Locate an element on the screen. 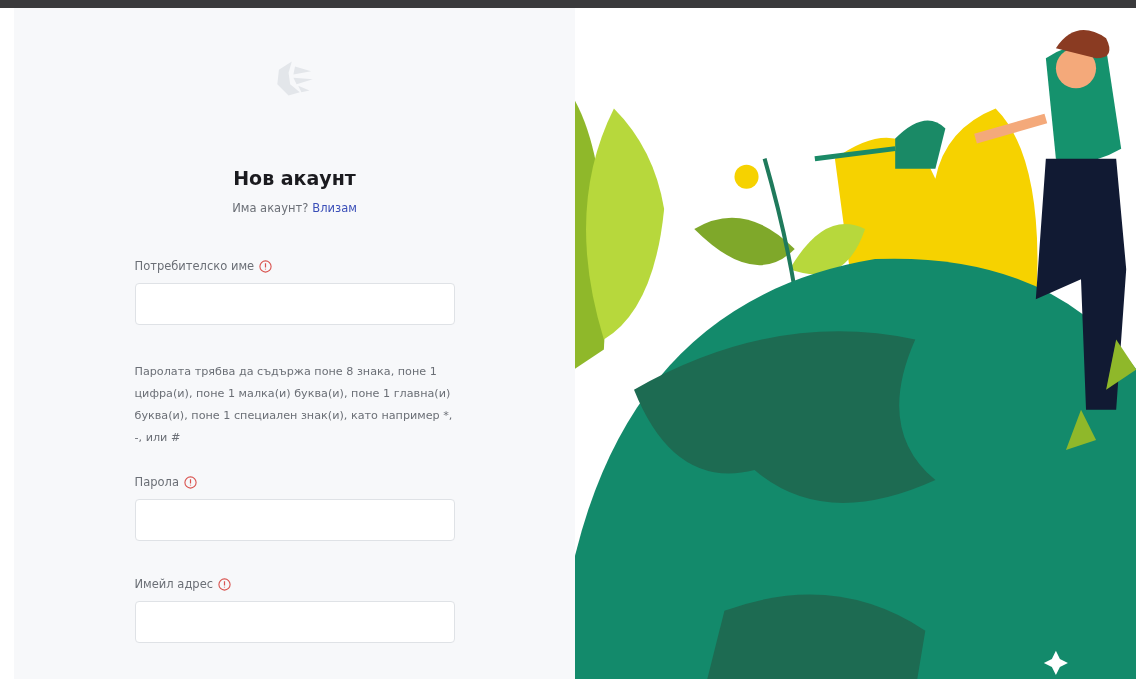 The width and height of the screenshot is (1136, 679). password-hint: Паролата трябва да съдържа поне 8 знака, поне 1 цифра(и), поне 1 малка(и) буква(и), поне 1 главна(и) буква(и), поне 1 специален знак(и), като например *, -, или # is located at coordinates (294, 405).